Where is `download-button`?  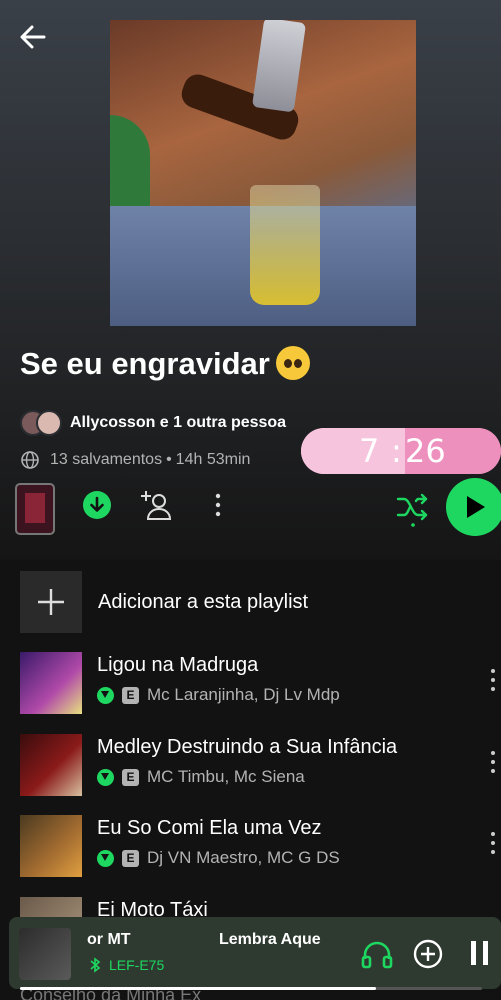 download-button is located at coordinates (97, 505).